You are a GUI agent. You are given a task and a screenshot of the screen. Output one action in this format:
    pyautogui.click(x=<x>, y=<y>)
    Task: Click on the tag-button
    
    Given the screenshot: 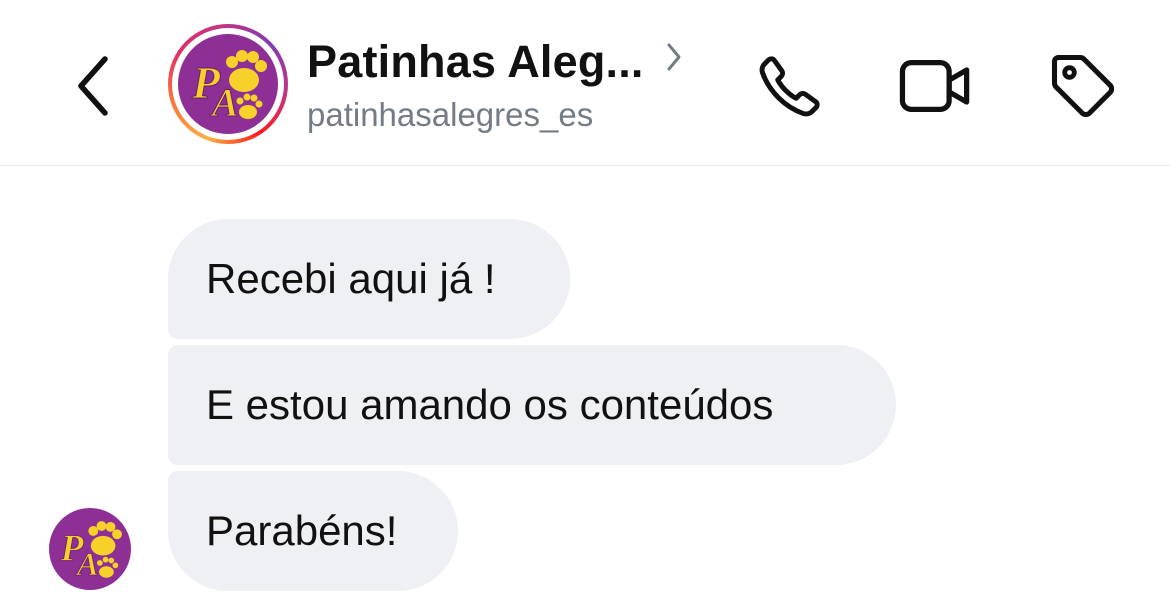 What is the action you would take?
    pyautogui.click(x=1083, y=86)
    